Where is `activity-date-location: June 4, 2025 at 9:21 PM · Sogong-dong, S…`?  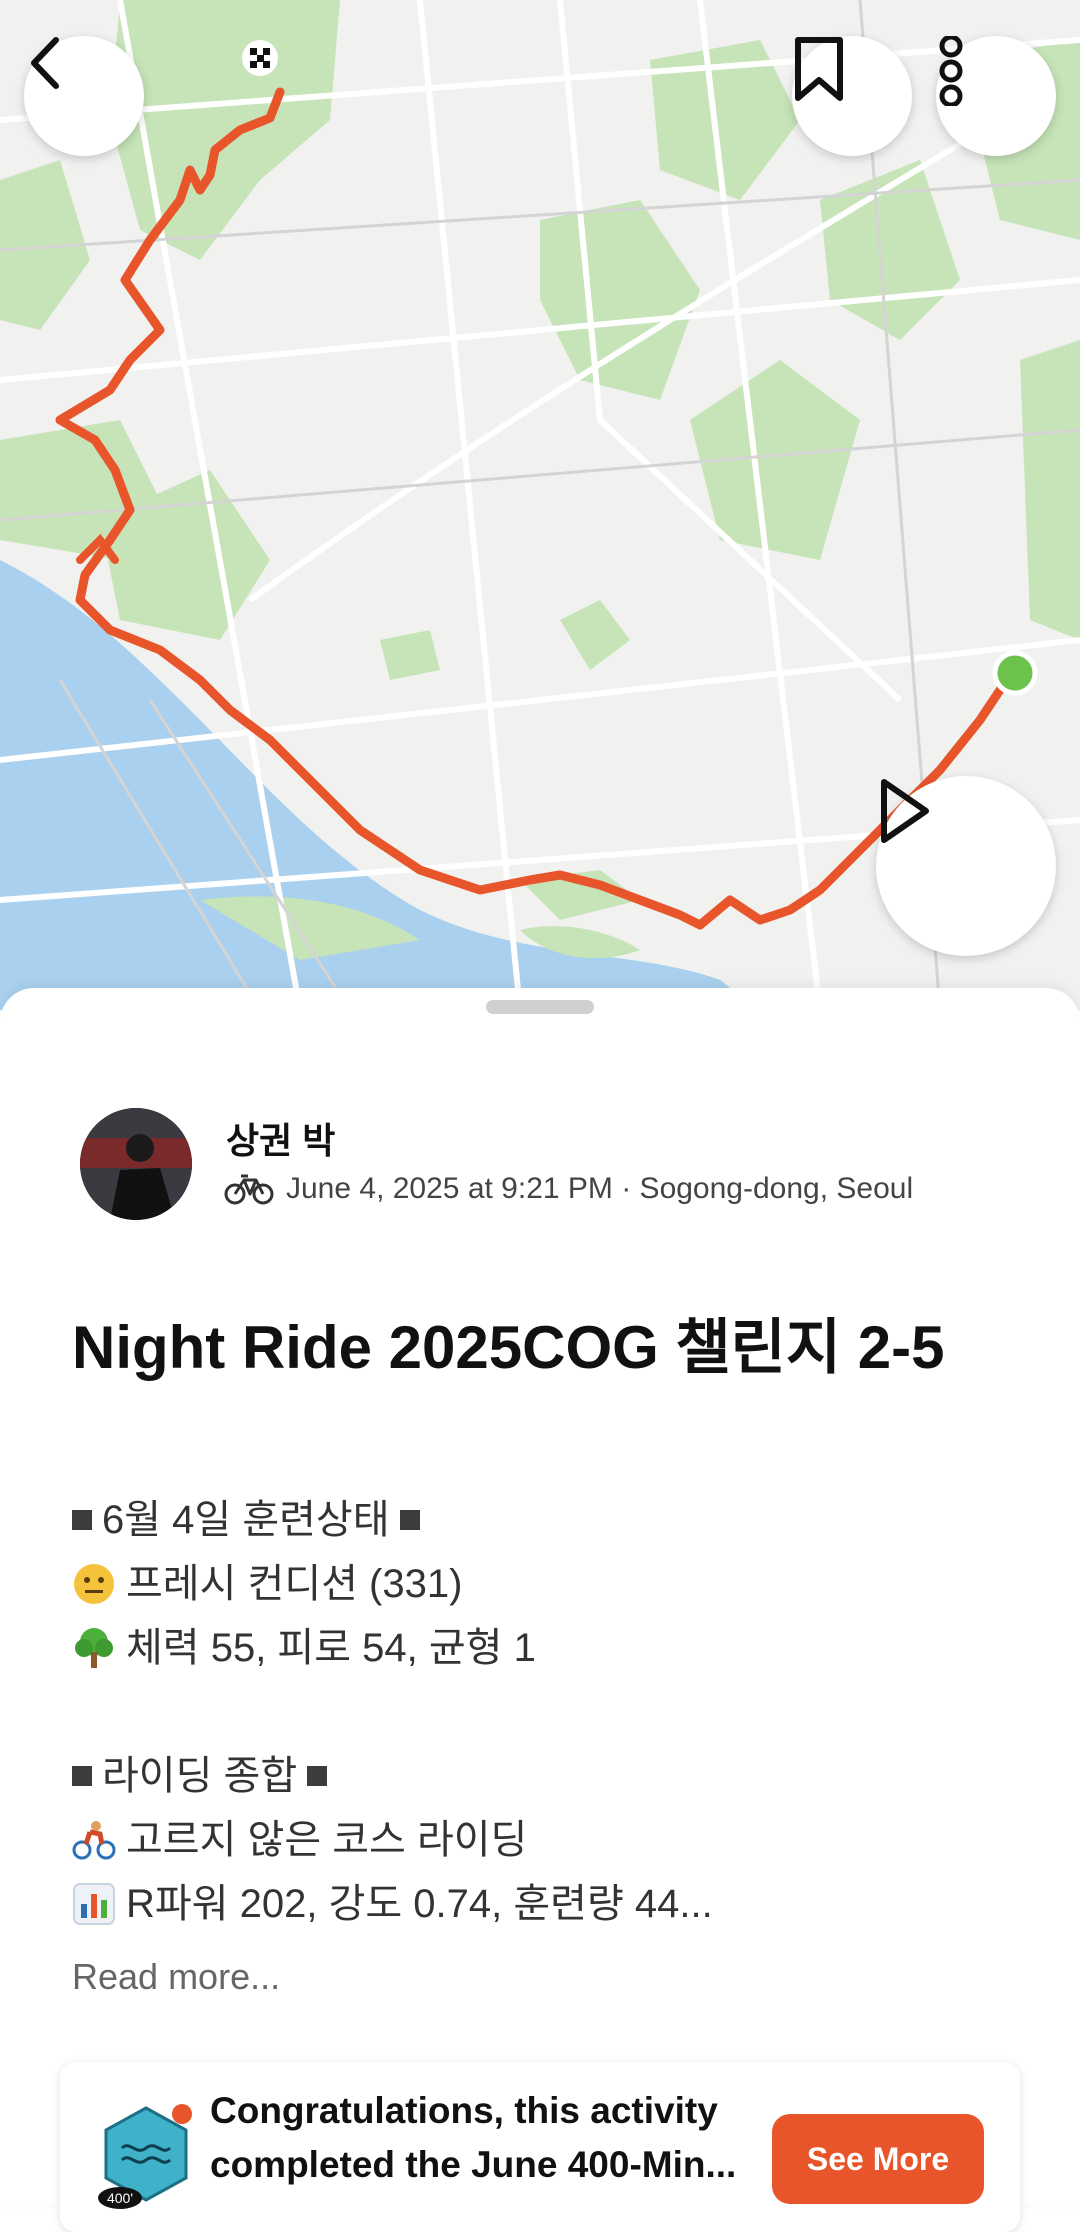
activity-date-location: June 4, 2025 at 9:21 PM · Sogong-dong, S… is located at coordinates (600, 1188).